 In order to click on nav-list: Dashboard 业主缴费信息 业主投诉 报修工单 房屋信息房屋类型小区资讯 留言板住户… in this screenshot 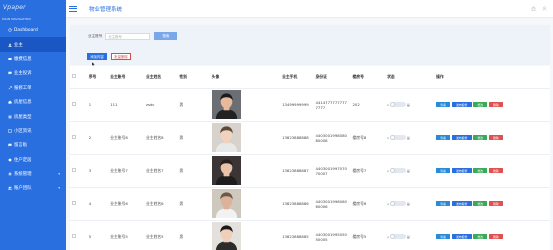, I will do `click(35, 109)`.